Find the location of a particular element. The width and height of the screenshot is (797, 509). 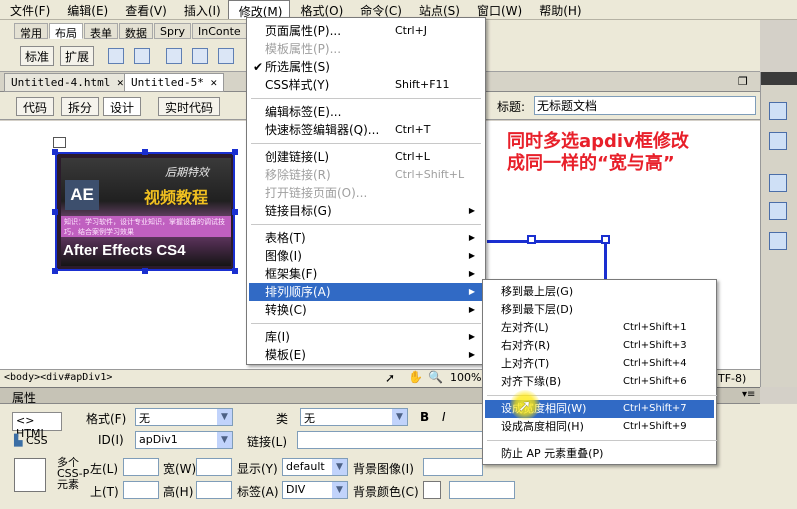

arrange-submenu-item: 移到最下层(D) is located at coordinates (599, 310).